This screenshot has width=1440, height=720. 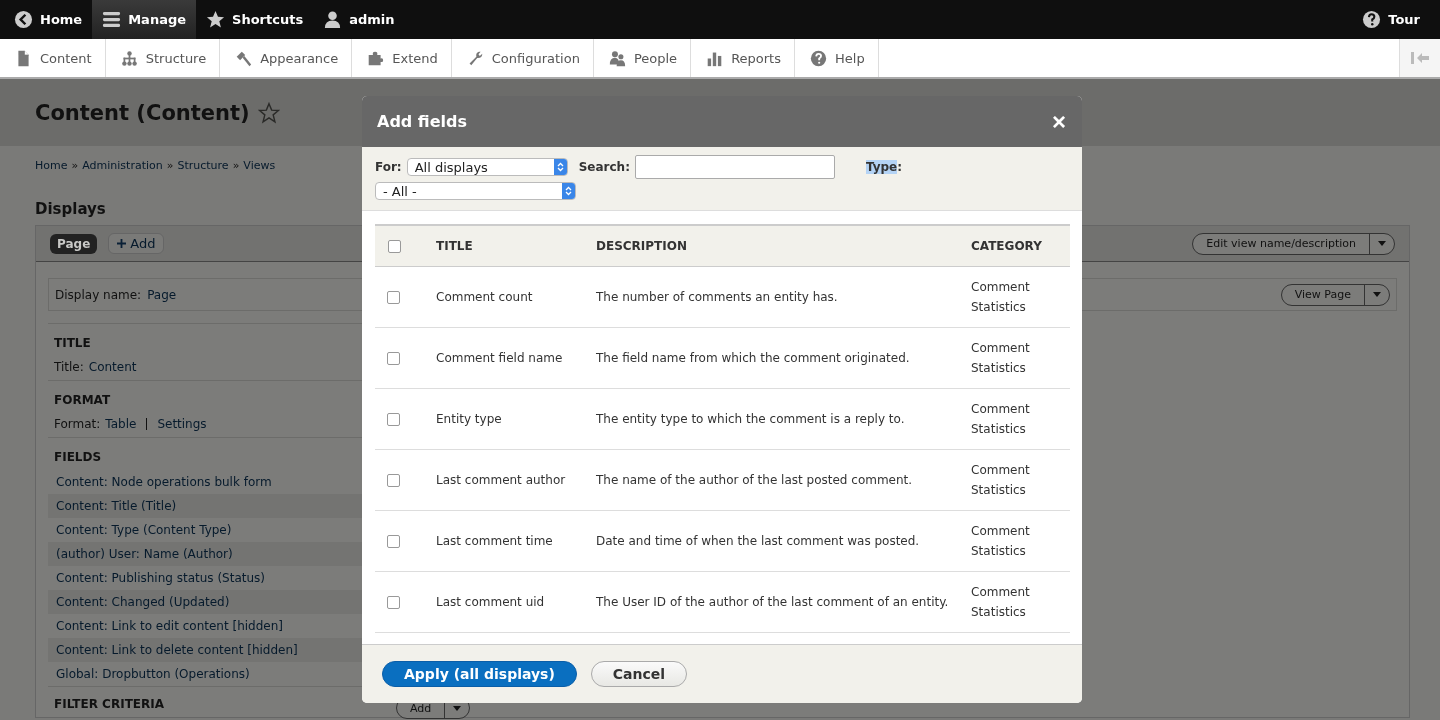 I want to click on back-icon, so click(x=23, y=19).